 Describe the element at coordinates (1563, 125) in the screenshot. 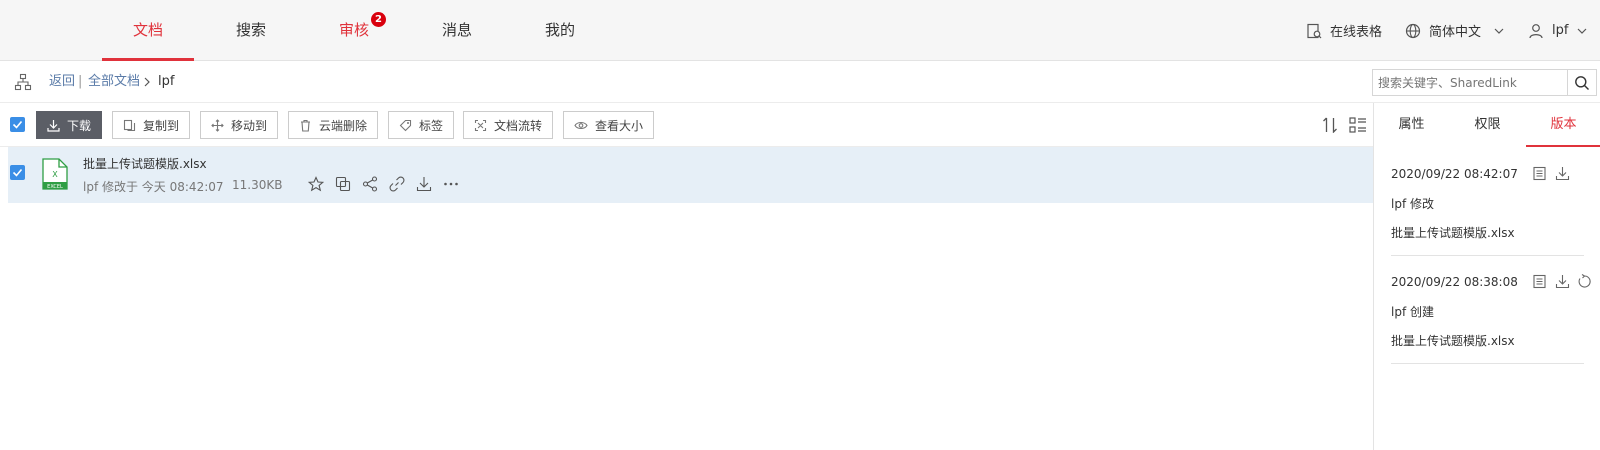

I see `tab-versions: 版本` at that location.